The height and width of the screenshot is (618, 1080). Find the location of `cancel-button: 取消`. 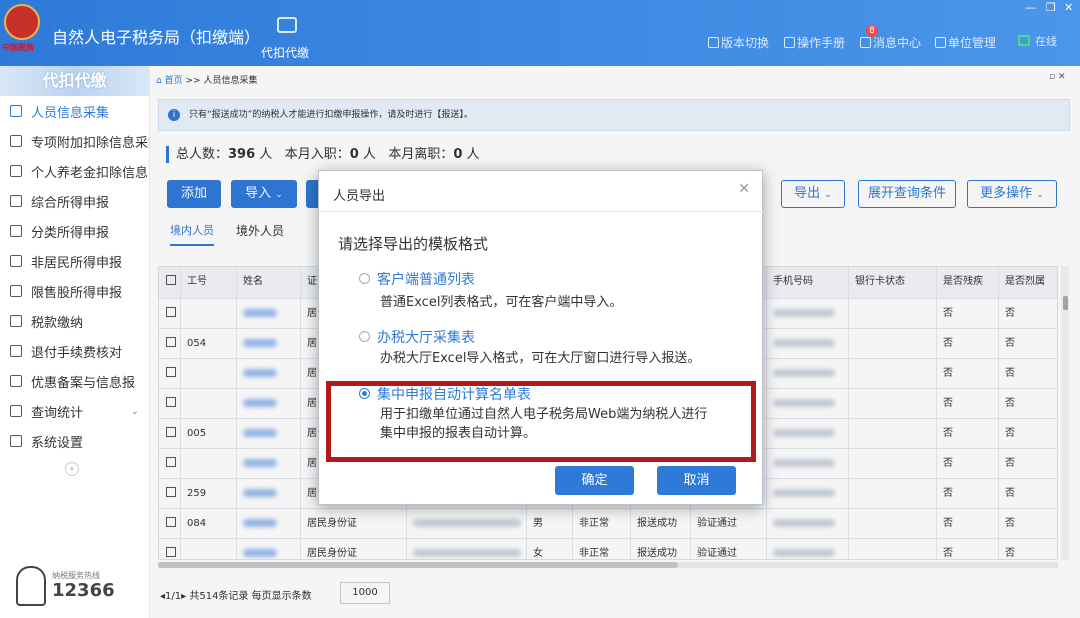

cancel-button: 取消 is located at coordinates (696, 480).